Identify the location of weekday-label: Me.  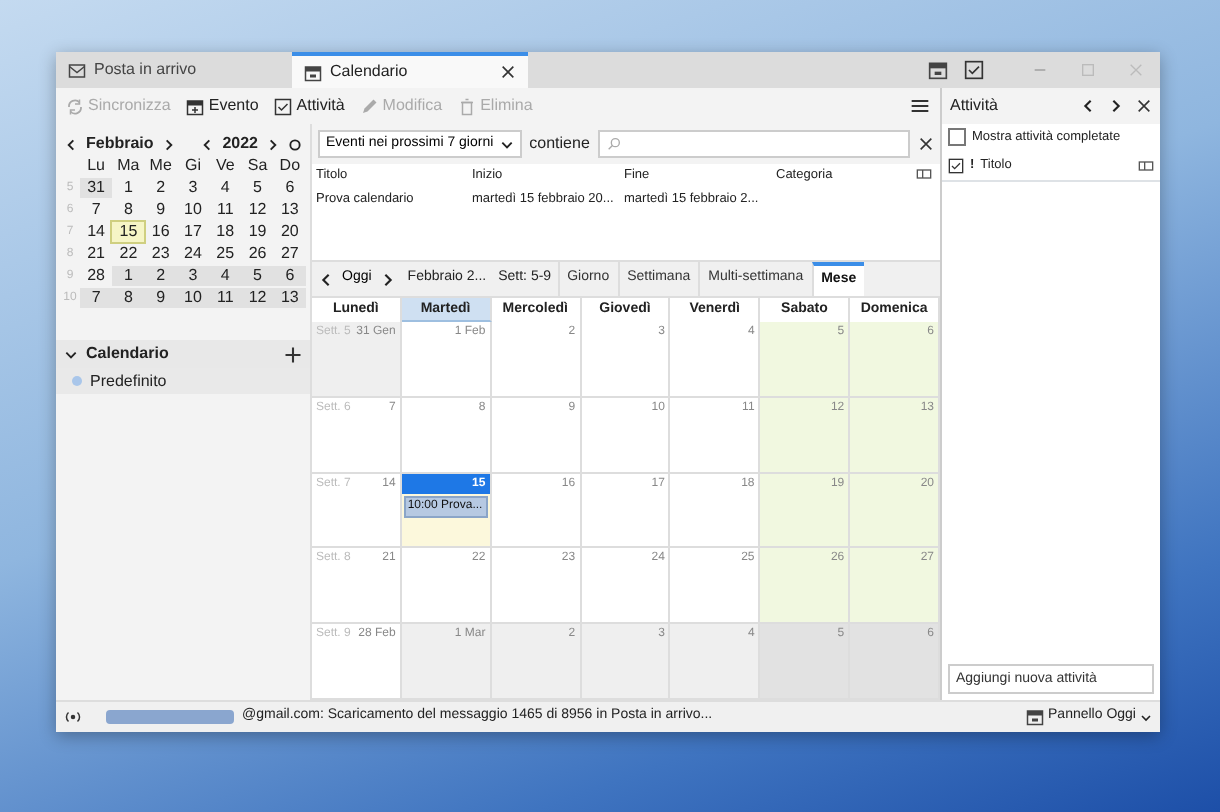
(160, 166).